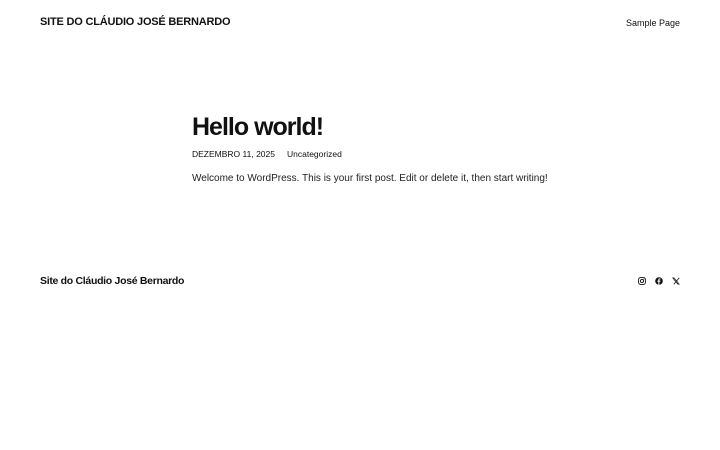 This screenshot has width=720, height=450. I want to click on instagram-link, so click(642, 281).